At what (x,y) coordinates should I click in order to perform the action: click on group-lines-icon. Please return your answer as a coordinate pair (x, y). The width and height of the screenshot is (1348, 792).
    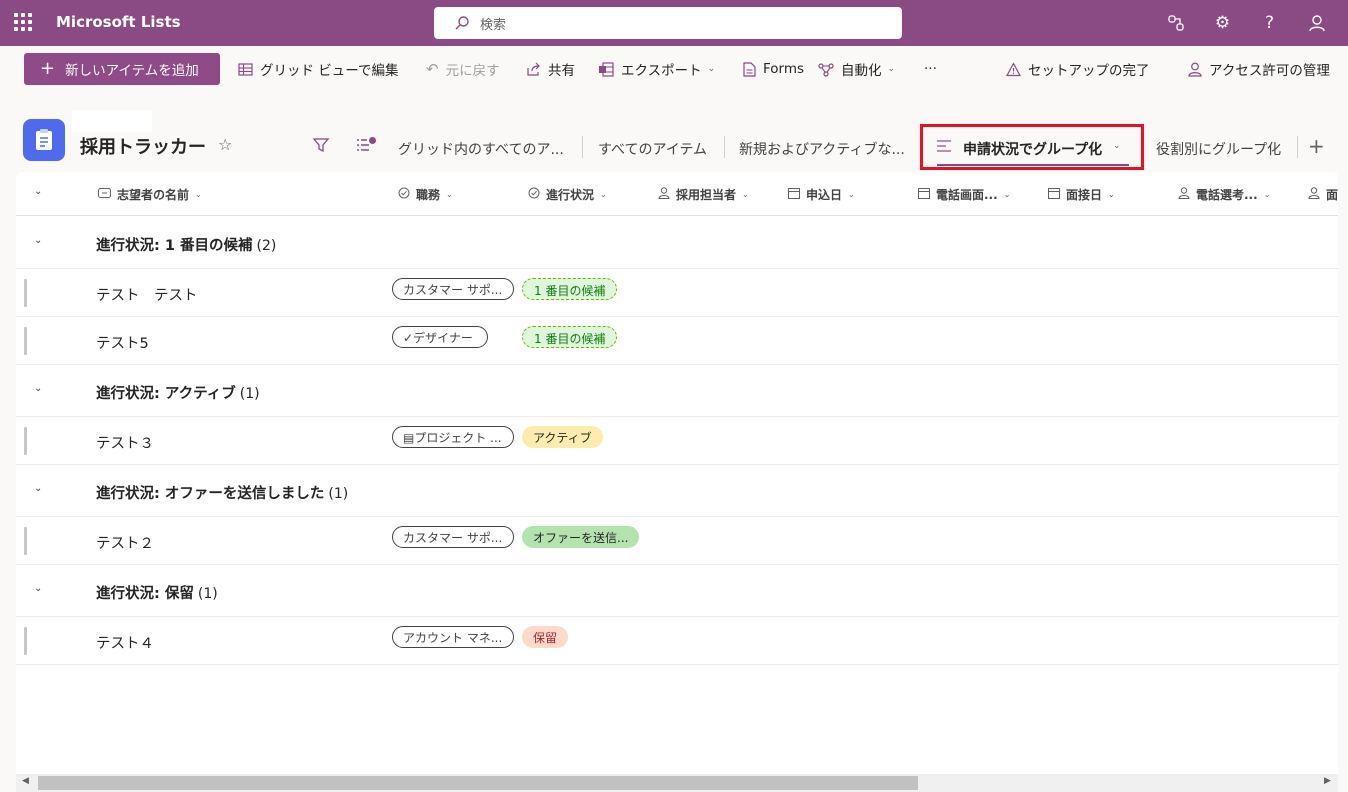
    Looking at the image, I should click on (944, 146).